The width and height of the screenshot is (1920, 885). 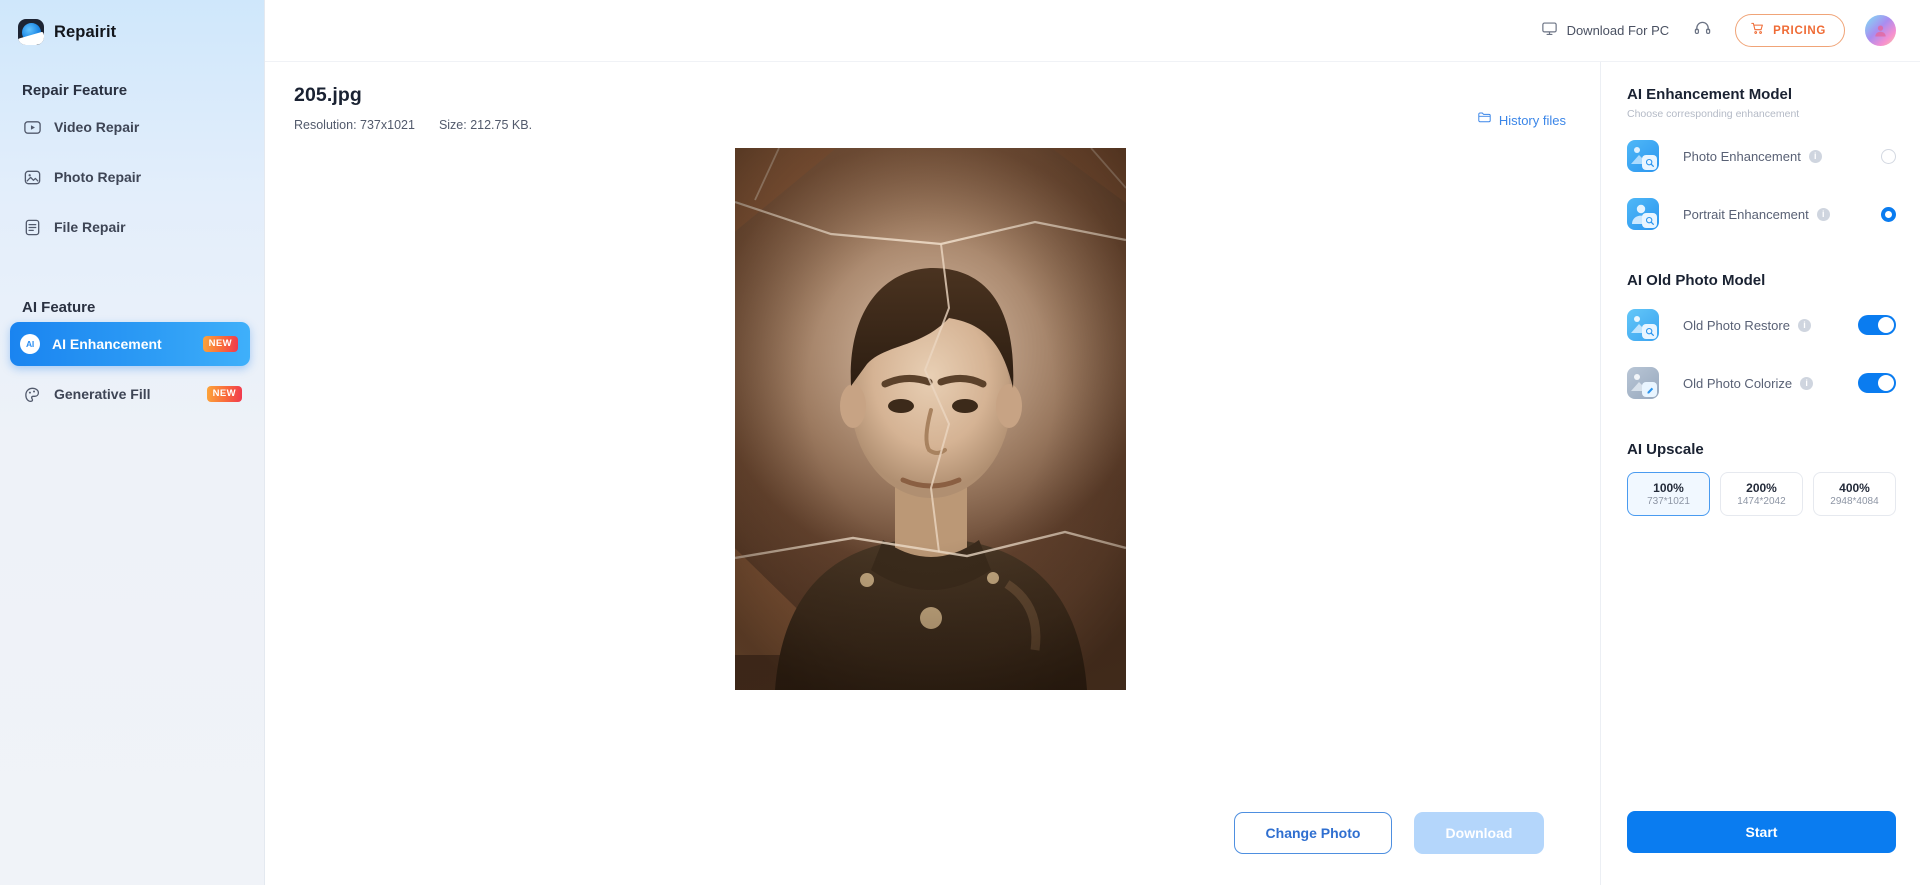 I want to click on upscale-option-400: 400% 2948*4084, so click(x=1854, y=494).